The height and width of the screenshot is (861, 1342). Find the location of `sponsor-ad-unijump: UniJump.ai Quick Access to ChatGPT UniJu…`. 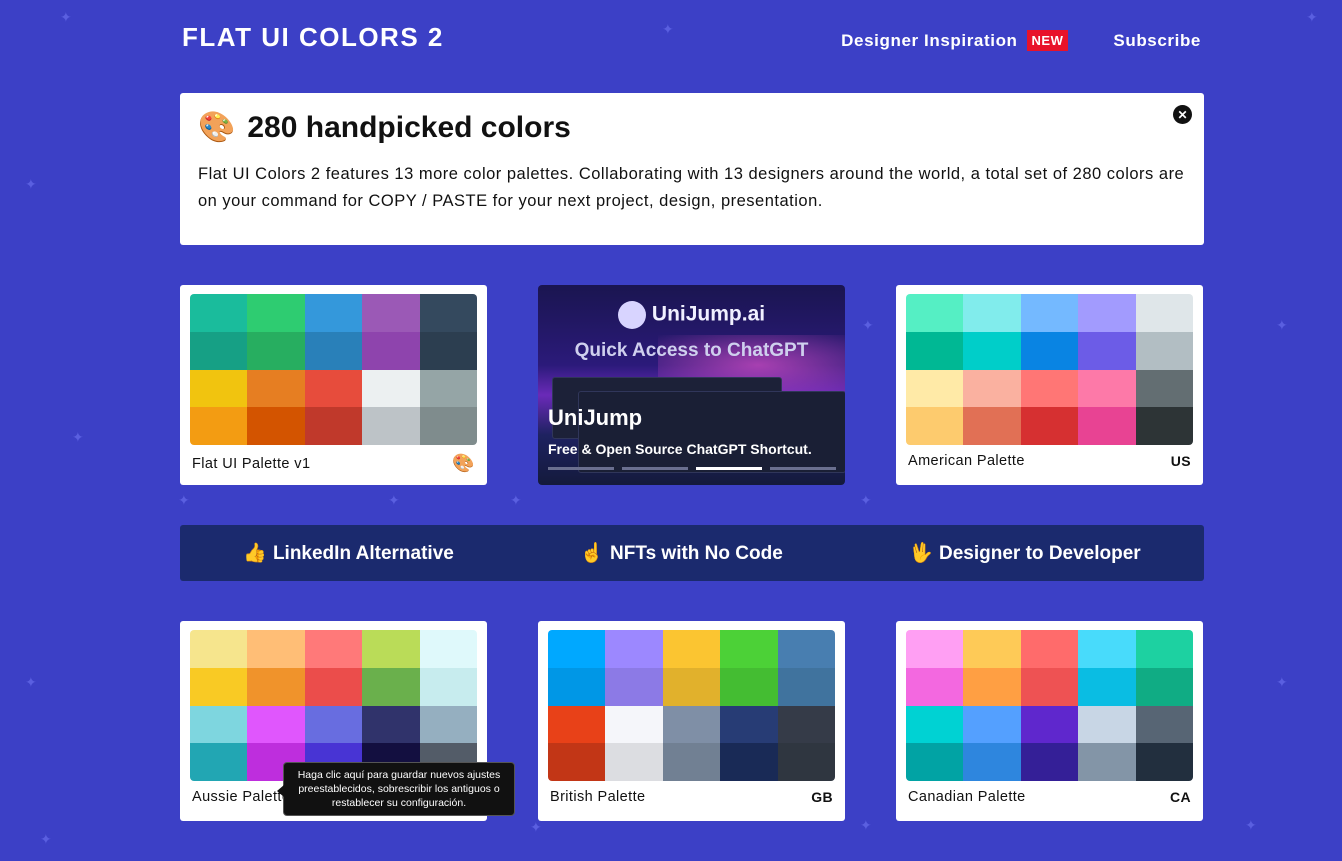

sponsor-ad-unijump: UniJump.ai Quick Access to ChatGPT UniJu… is located at coordinates (691, 385).